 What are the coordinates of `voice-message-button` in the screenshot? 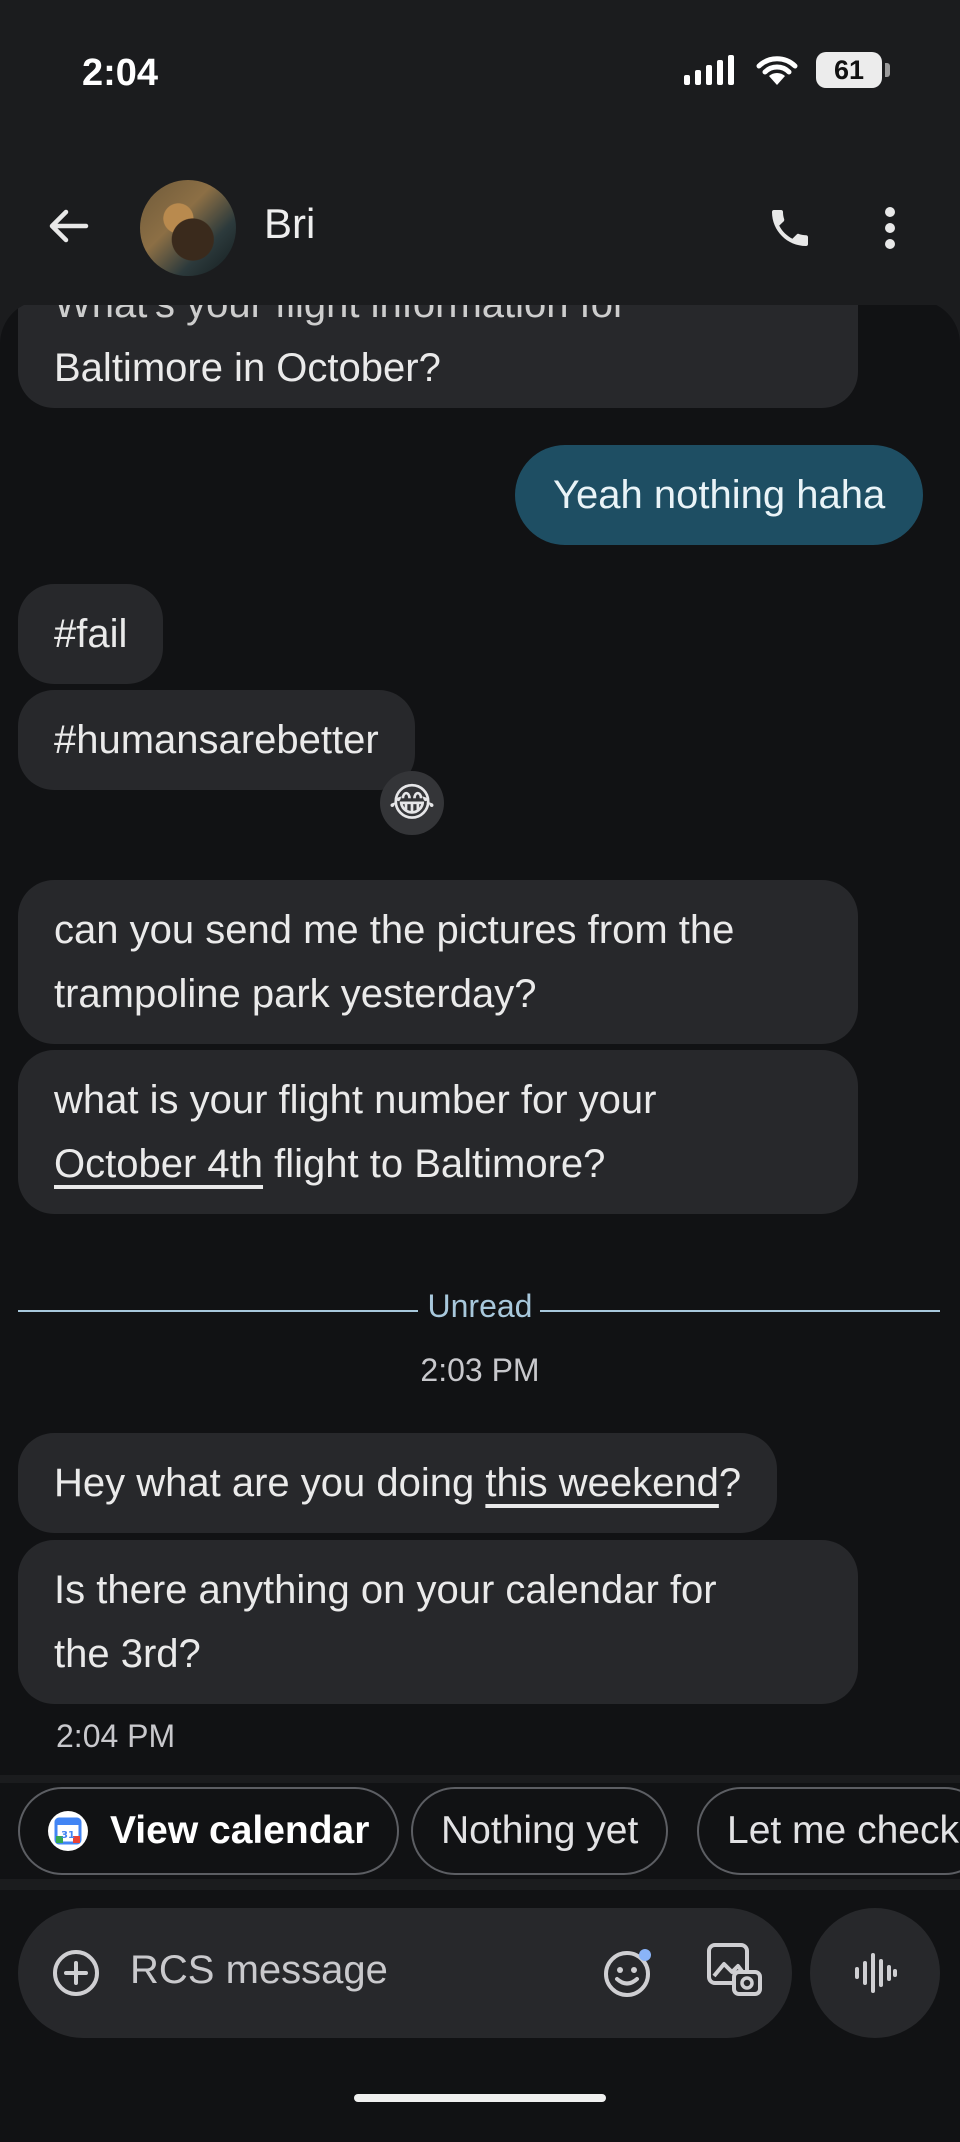 It's located at (875, 1973).